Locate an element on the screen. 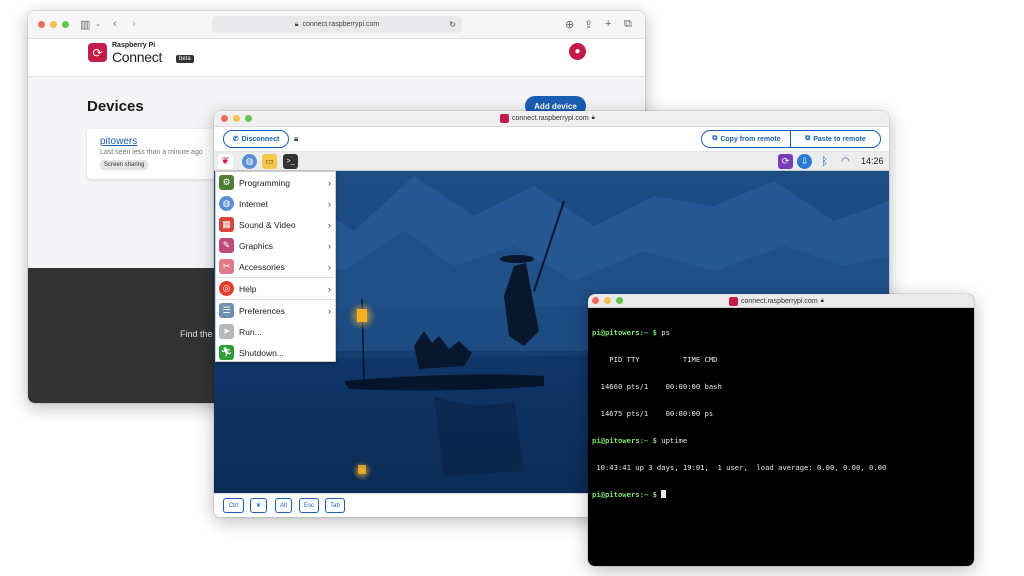  disconnect-label: Disconnect is located at coordinates (260, 139).